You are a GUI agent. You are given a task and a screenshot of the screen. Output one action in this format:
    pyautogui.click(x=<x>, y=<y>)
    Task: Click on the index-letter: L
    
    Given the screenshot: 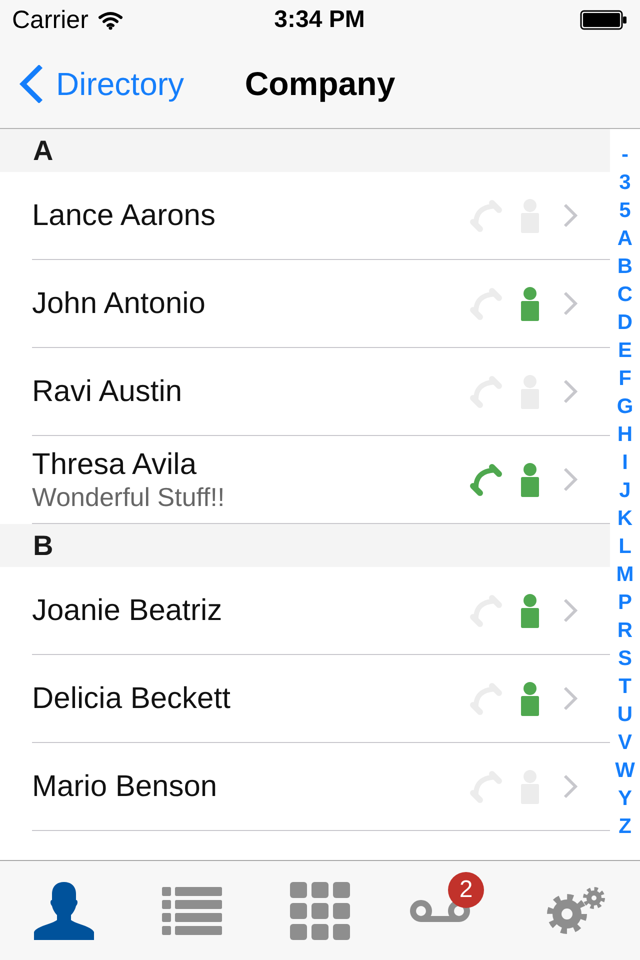 What is the action you would take?
    pyautogui.click(x=625, y=547)
    